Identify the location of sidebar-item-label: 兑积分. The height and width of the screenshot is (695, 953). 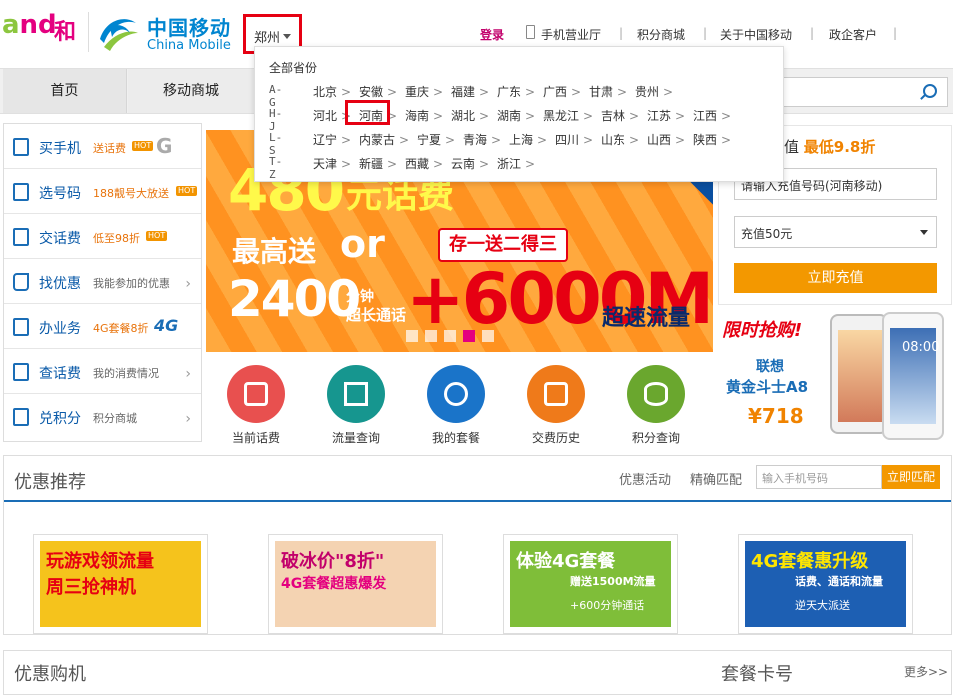
(60, 419).